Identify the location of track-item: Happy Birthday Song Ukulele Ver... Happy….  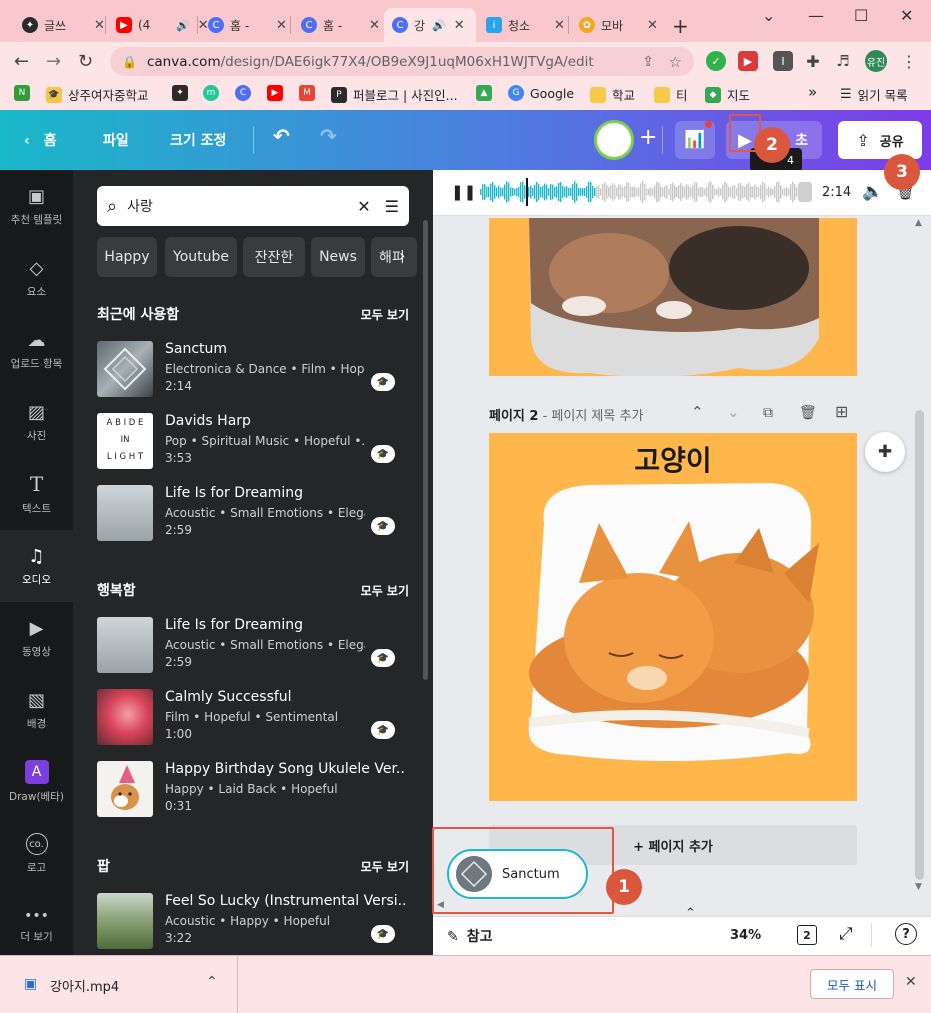
(253, 789).